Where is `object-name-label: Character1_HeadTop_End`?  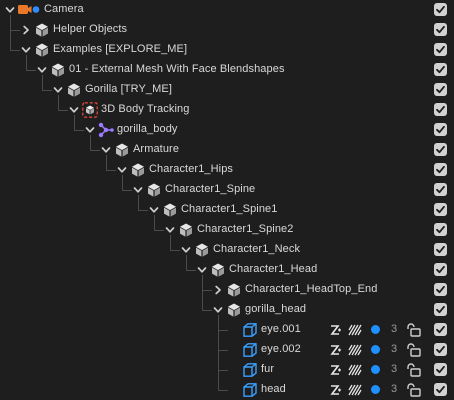
object-name-label: Character1_HeadTop_End is located at coordinates (311, 289).